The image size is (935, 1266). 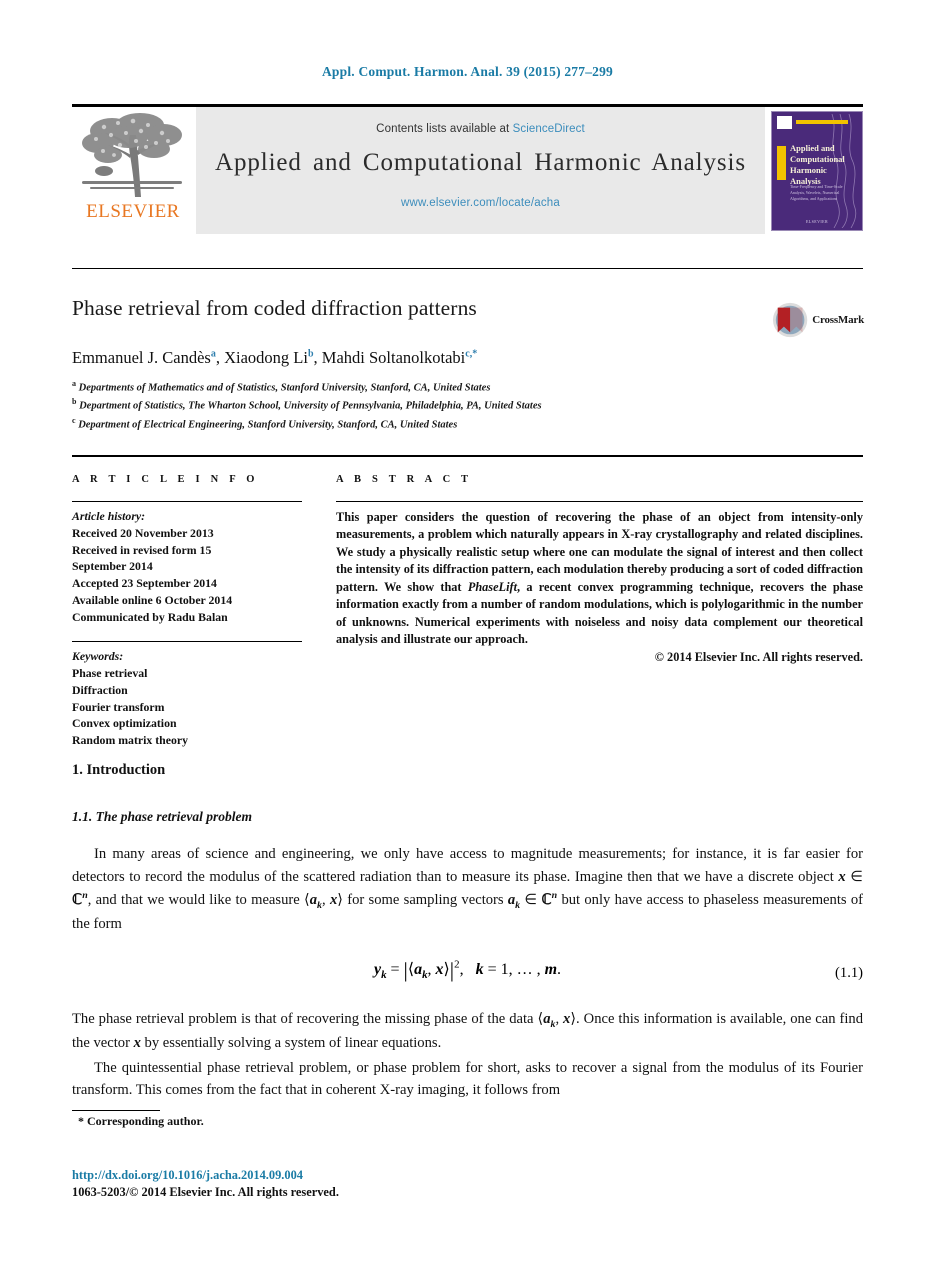 What do you see at coordinates (557, 1020) in the screenshot?
I see `inline-math-inner-product-2: ⟨ak, x⟩` at bounding box center [557, 1020].